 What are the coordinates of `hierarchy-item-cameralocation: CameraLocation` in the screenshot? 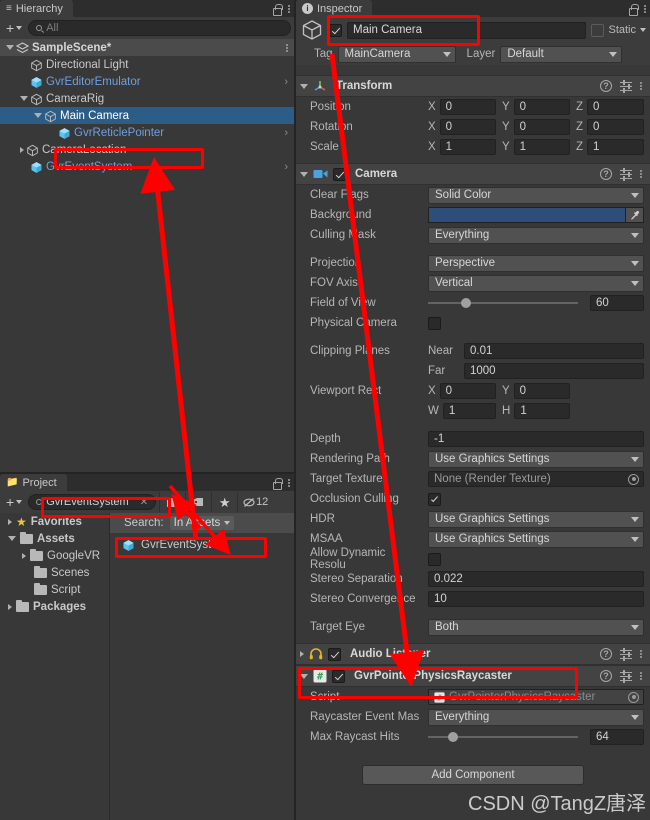 It's located at (147, 149).